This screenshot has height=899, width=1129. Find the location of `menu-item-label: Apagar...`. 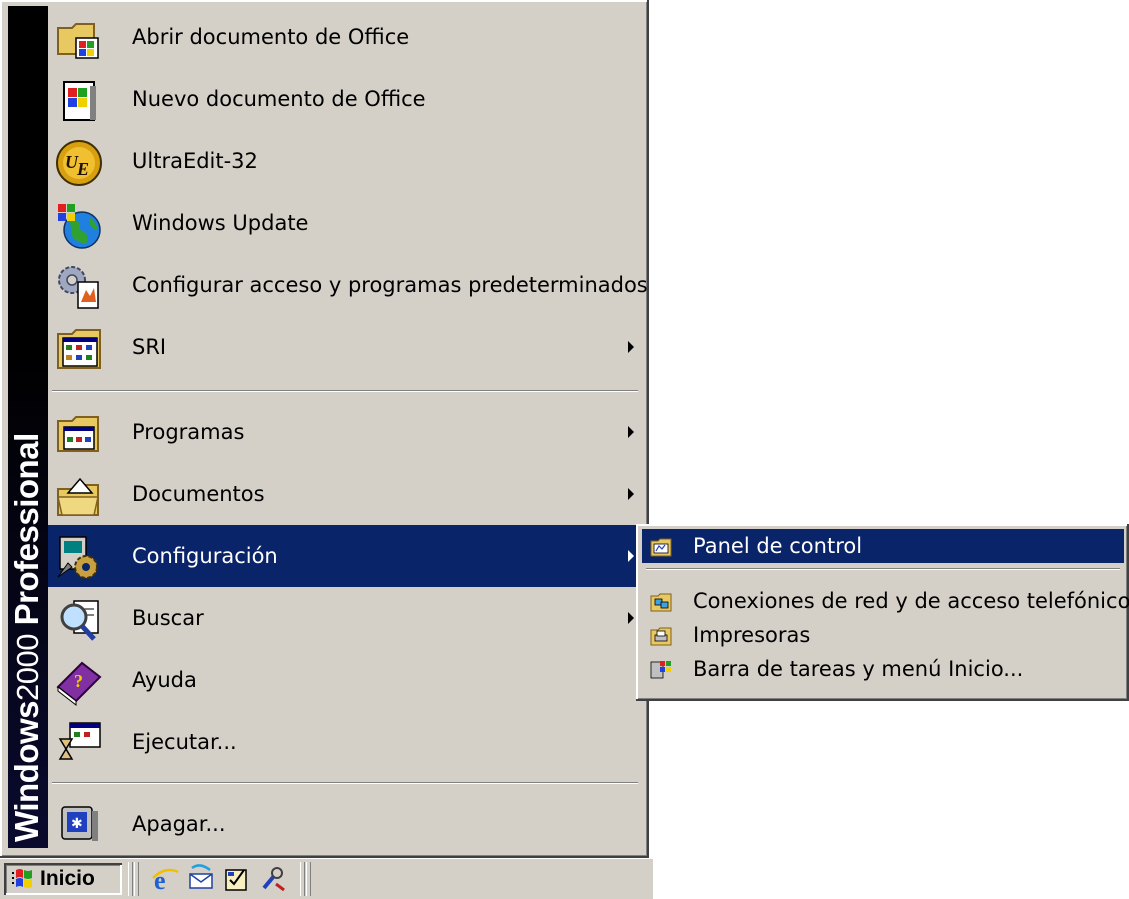

menu-item-label: Apagar... is located at coordinates (179, 824).